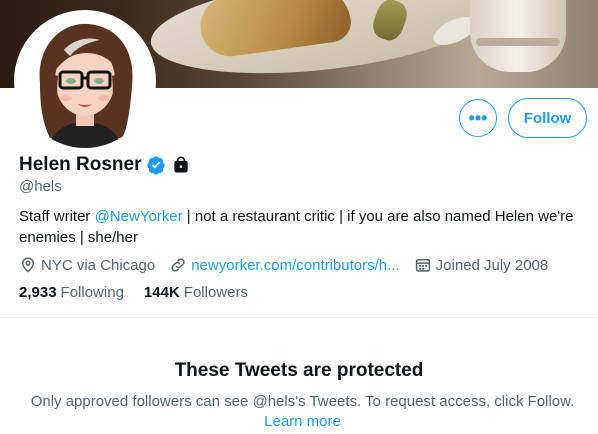  What do you see at coordinates (57, 216) in the screenshot?
I see `bio-text-prefix: Staff writer` at bounding box center [57, 216].